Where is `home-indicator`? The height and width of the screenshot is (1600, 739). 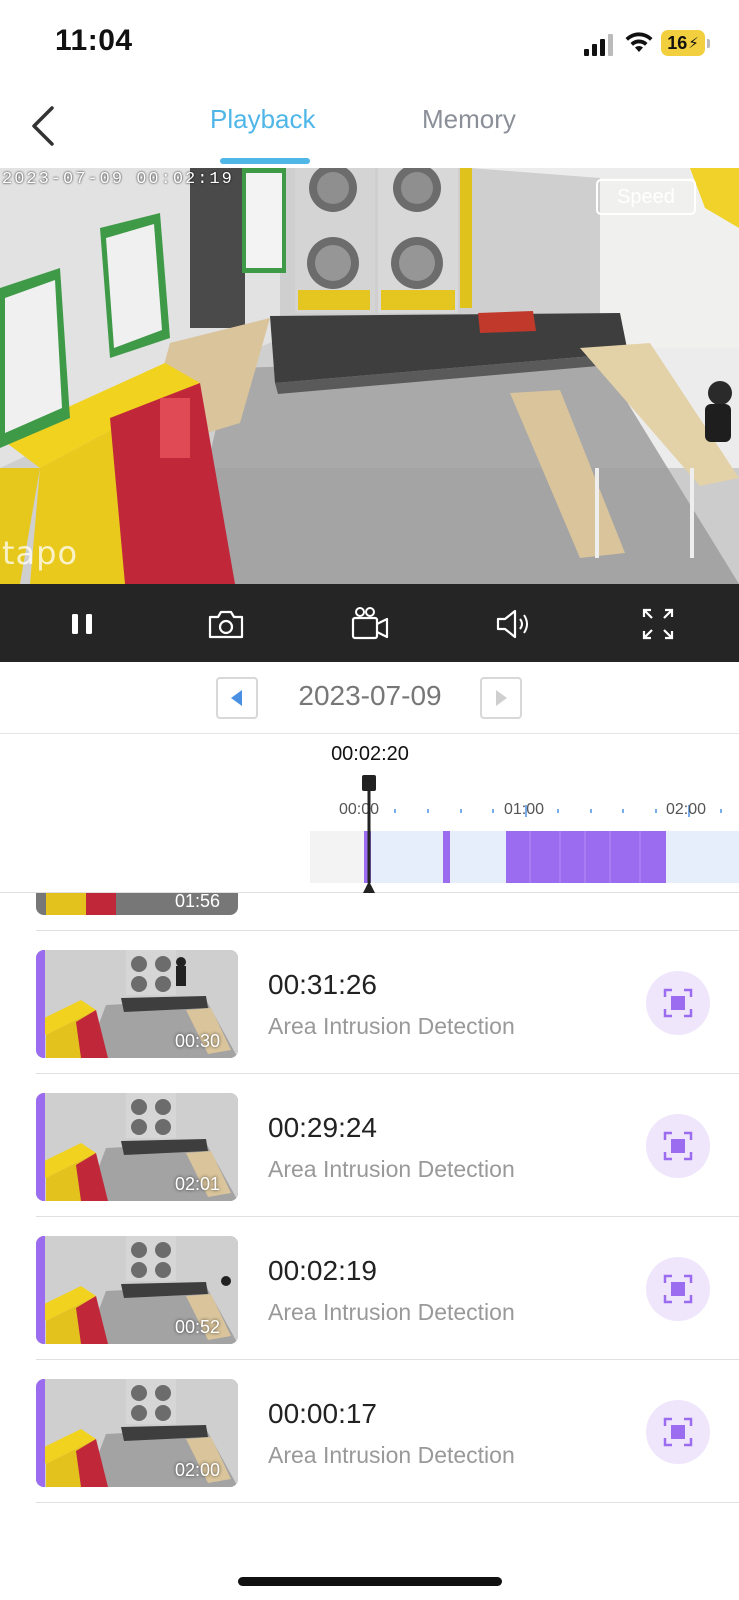 home-indicator is located at coordinates (370, 1581).